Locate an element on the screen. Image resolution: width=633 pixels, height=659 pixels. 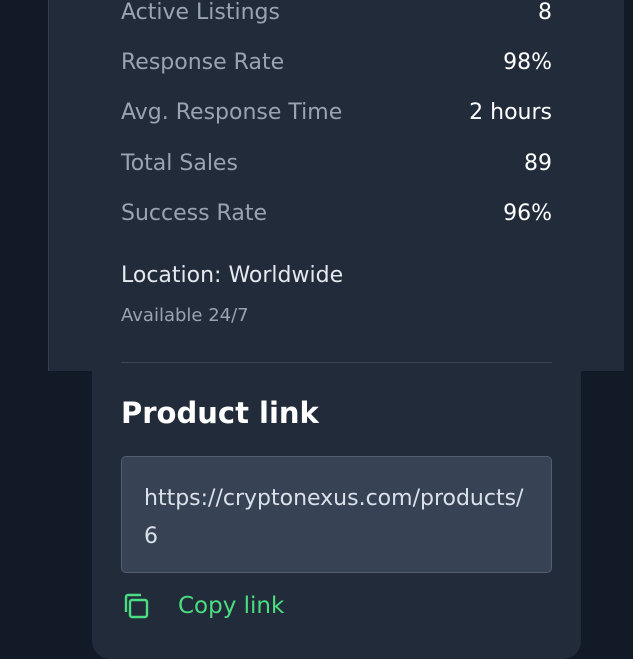
stat-value: 8 is located at coordinates (545, 12).